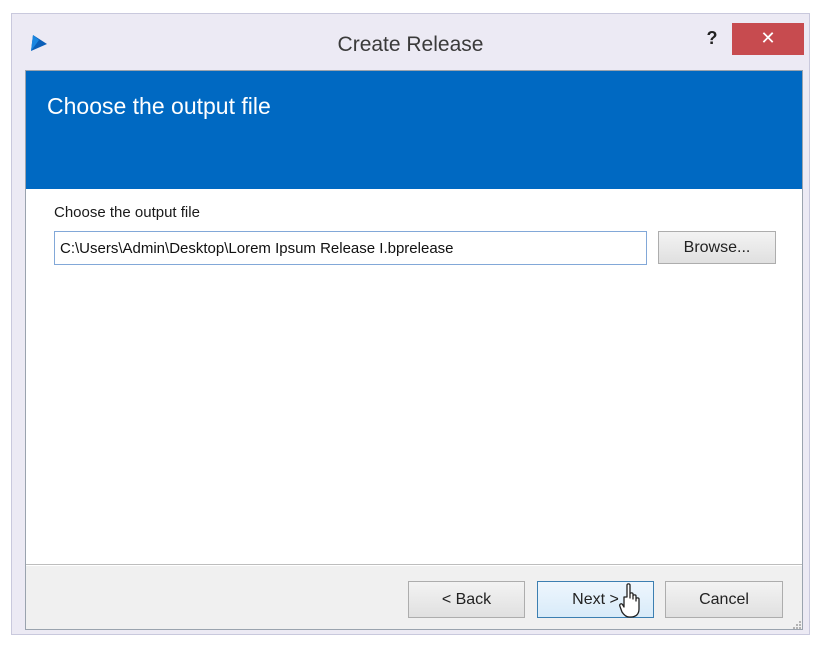 The width and height of the screenshot is (819, 645). What do you see at coordinates (127, 212) in the screenshot?
I see `output-file-label: Choose the output file` at bounding box center [127, 212].